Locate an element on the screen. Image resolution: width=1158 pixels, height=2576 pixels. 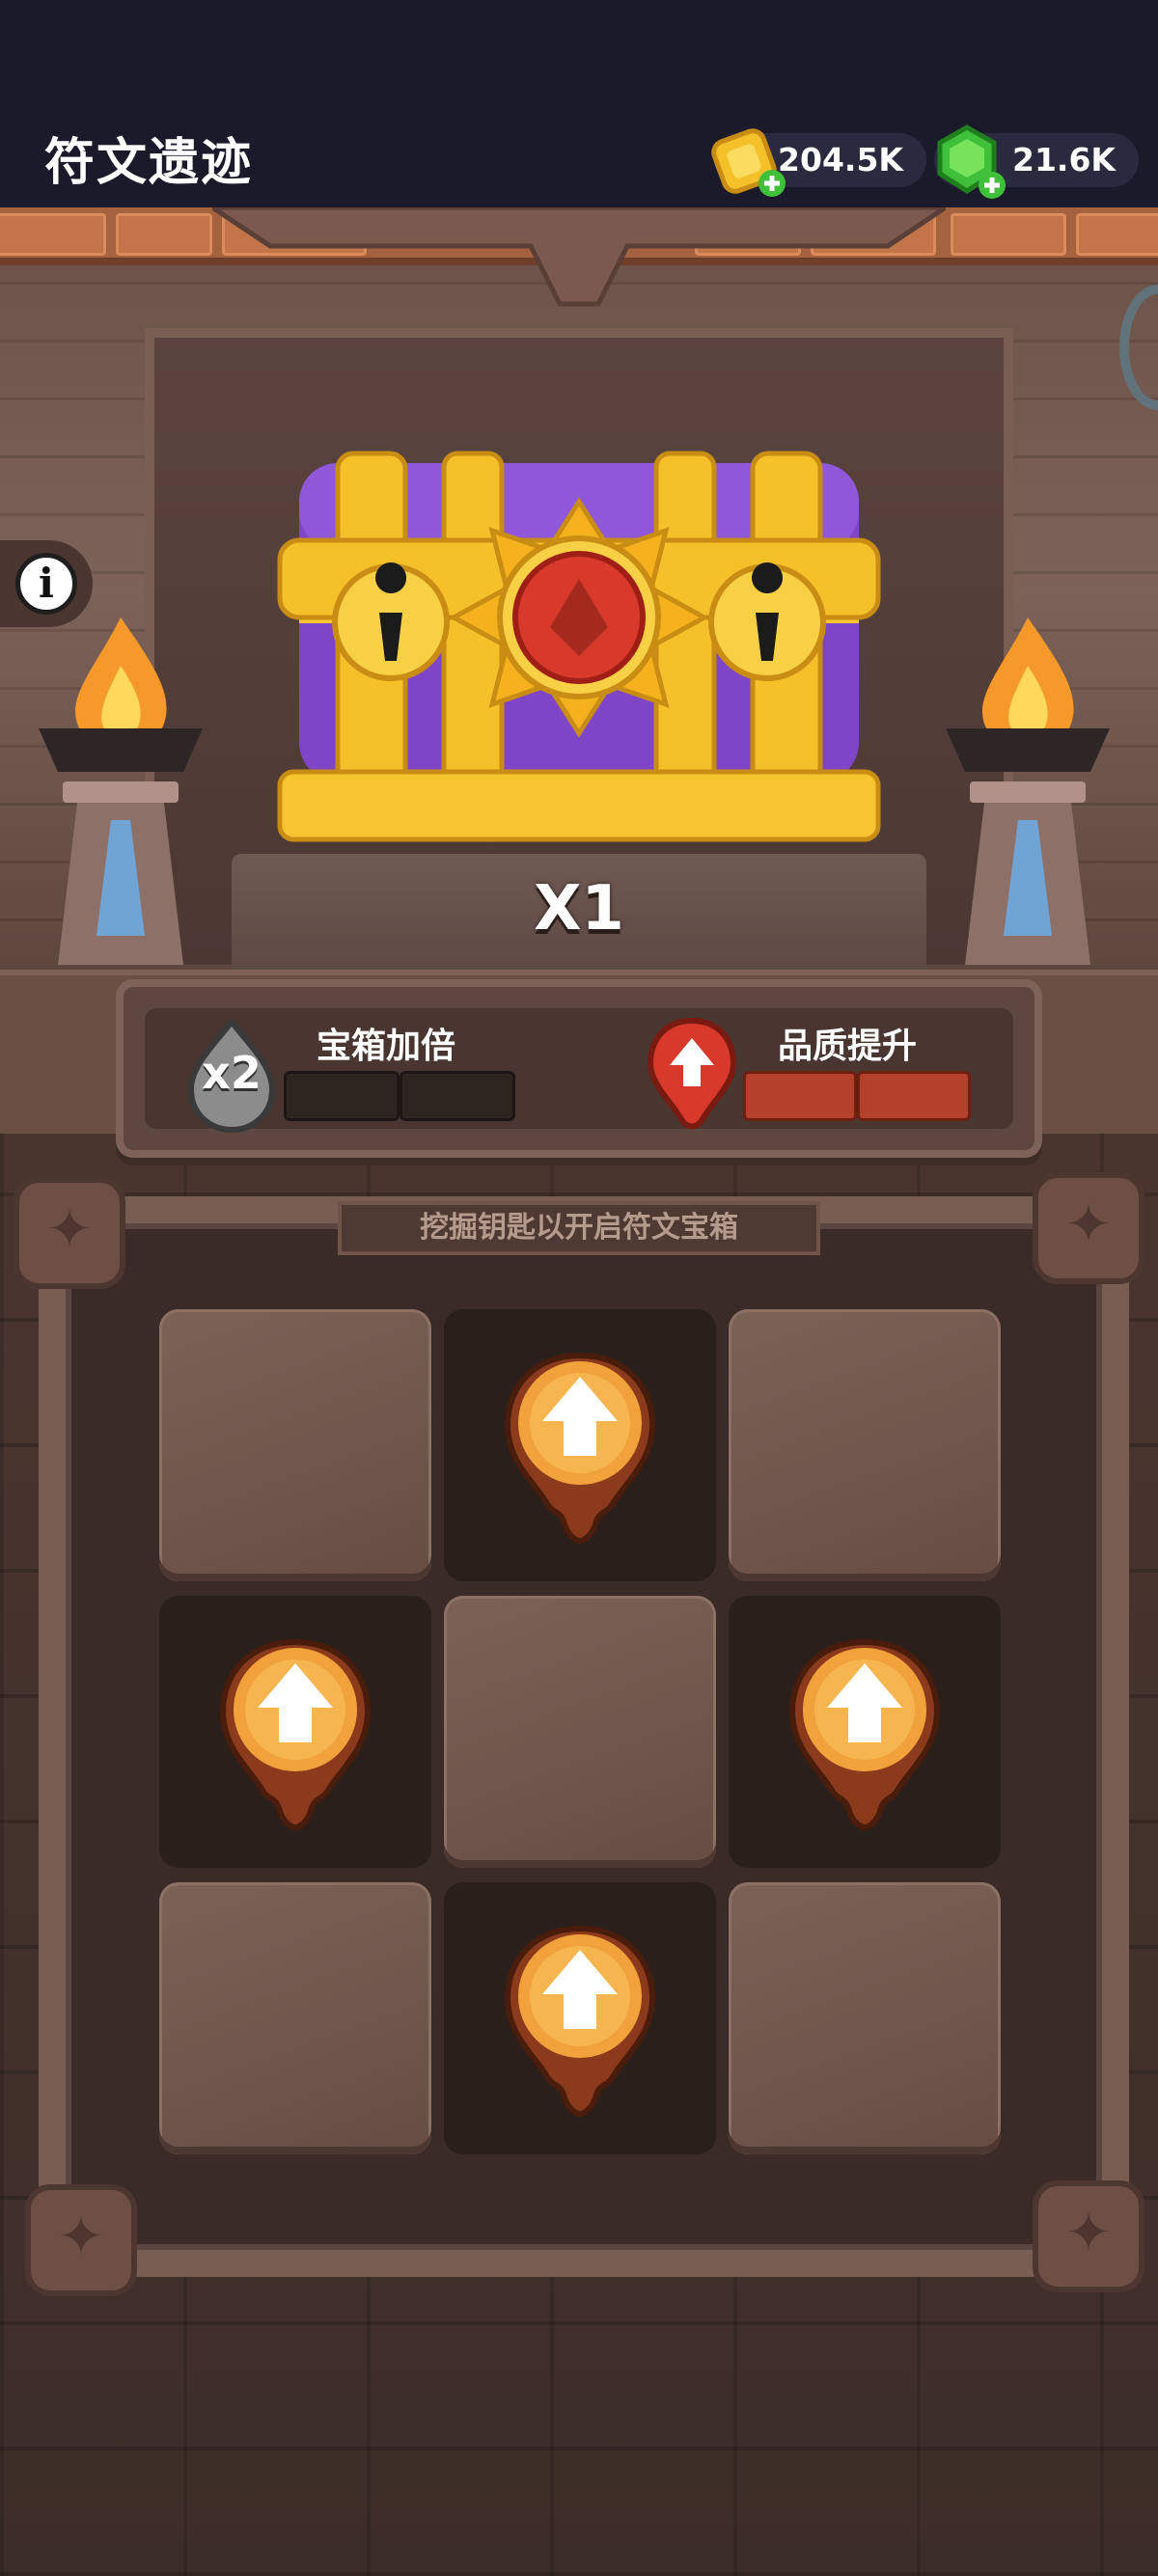
gold-currency: 204.5K is located at coordinates (818, 163).